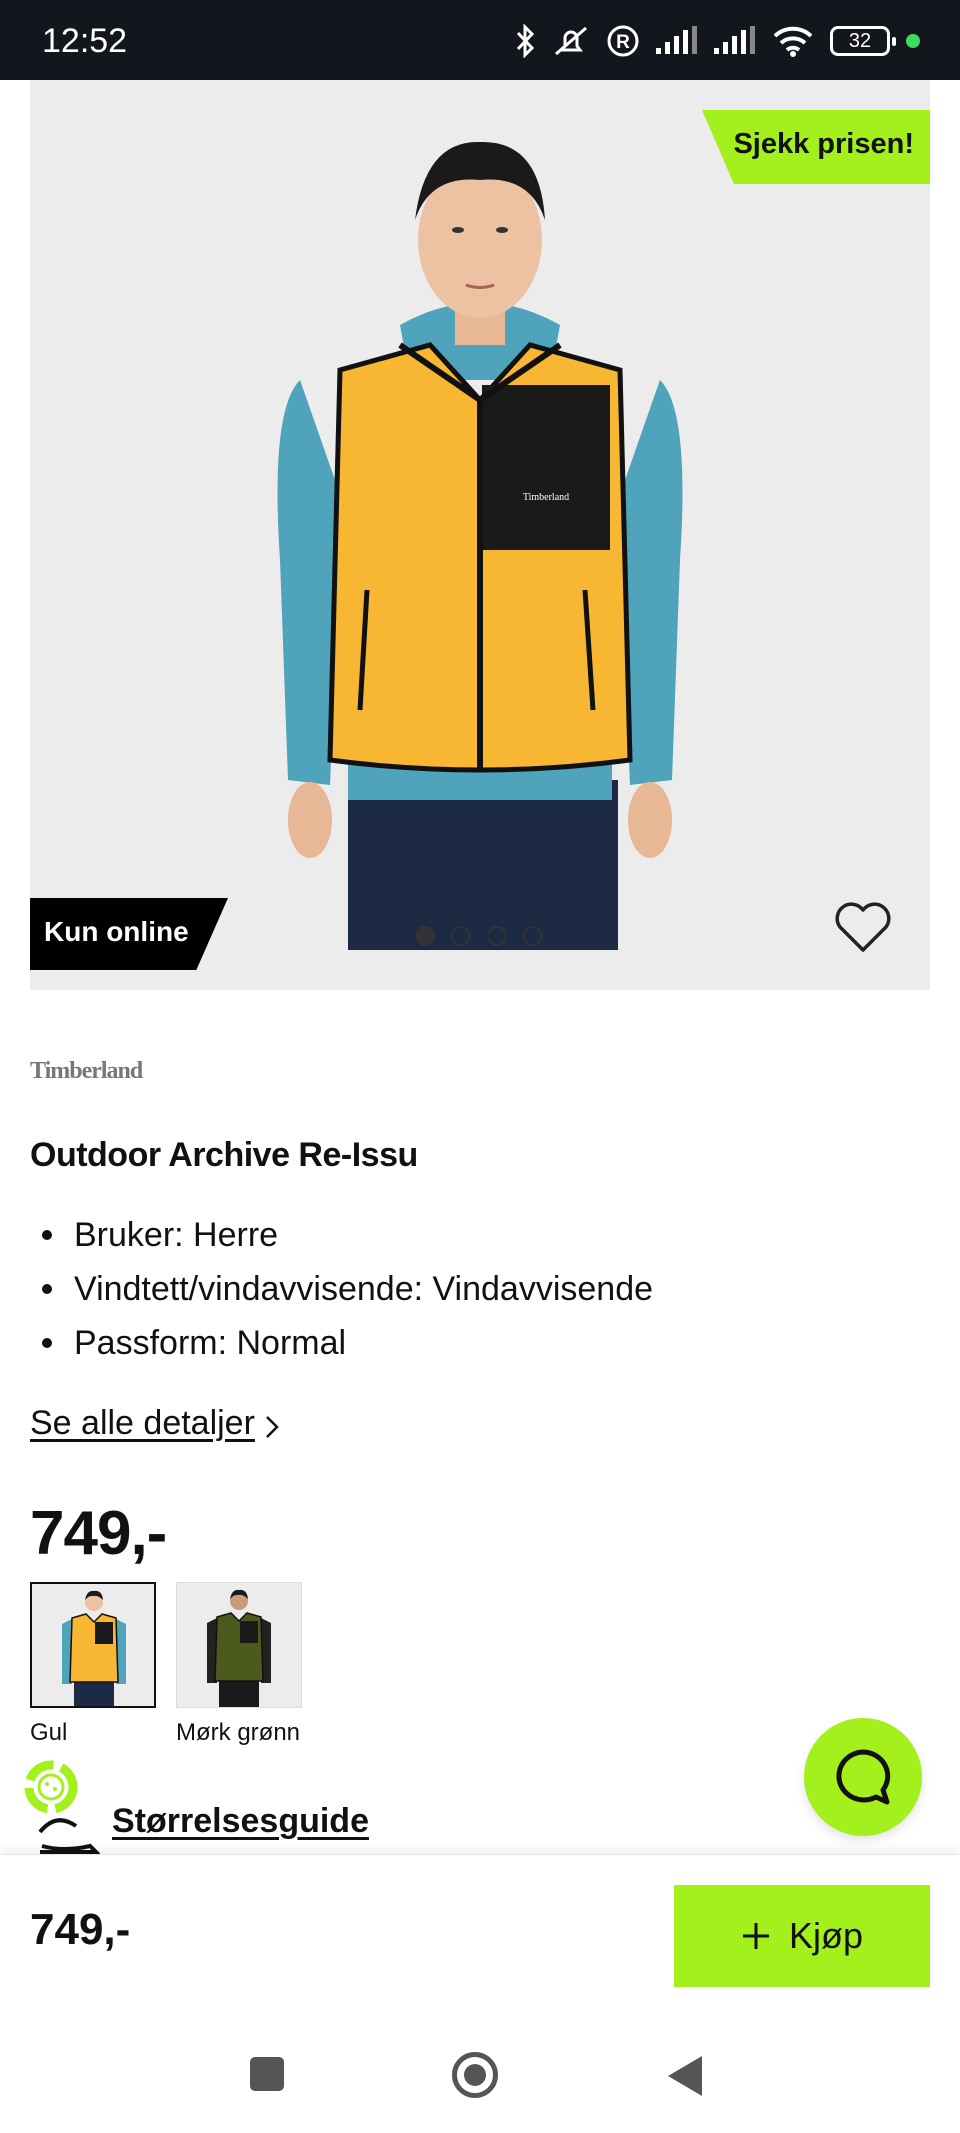  I want to click on battery-icon: 32, so click(863, 41).